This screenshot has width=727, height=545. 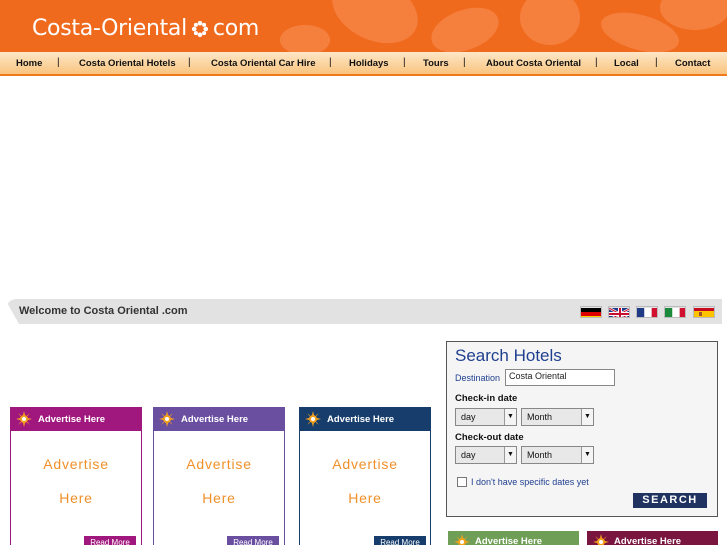 I want to click on ad-small-1: Advertise Here, so click(x=513, y=538).